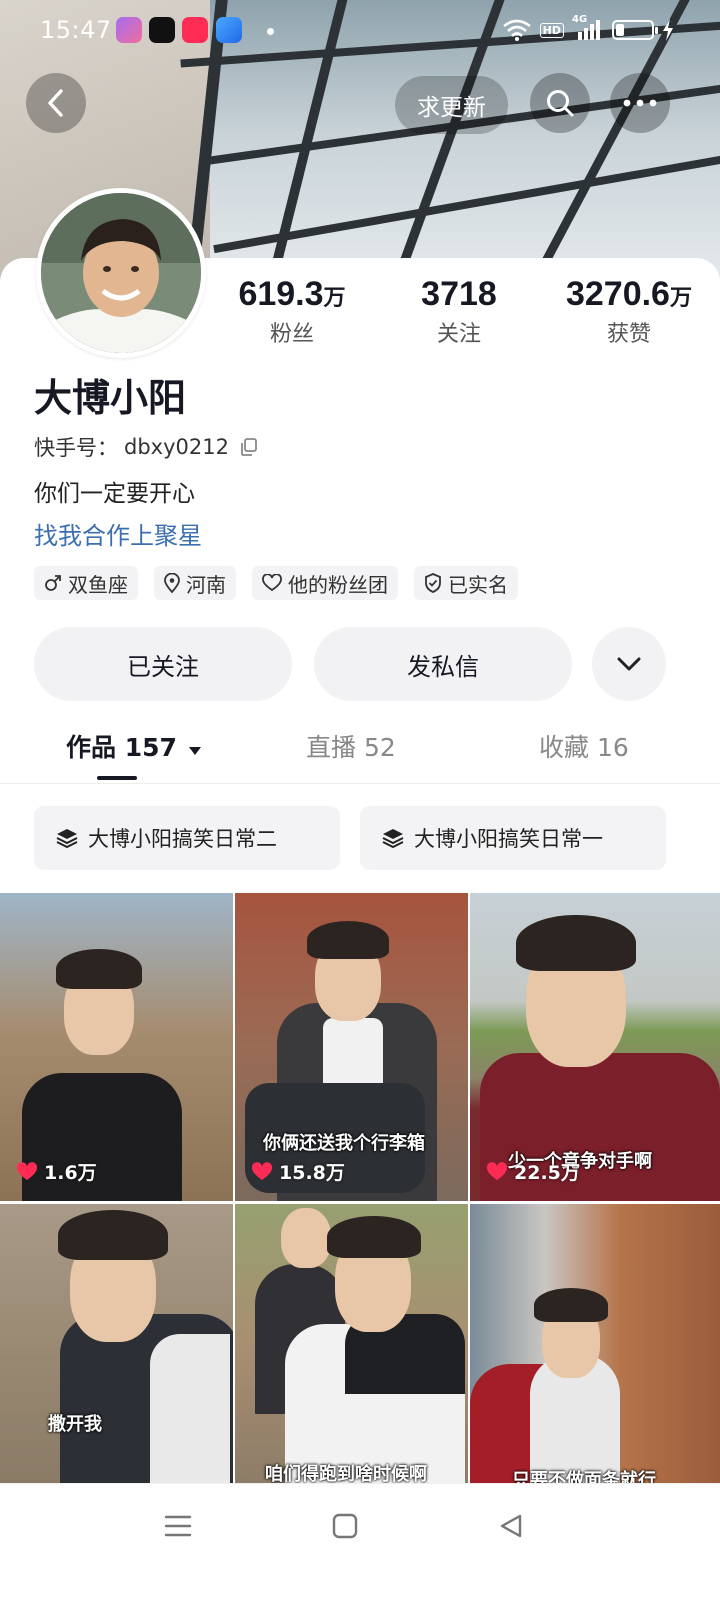 This screenshot has height=1612, width=720. I want to click on stat-likes-label: 获赞, so click(628, 334).